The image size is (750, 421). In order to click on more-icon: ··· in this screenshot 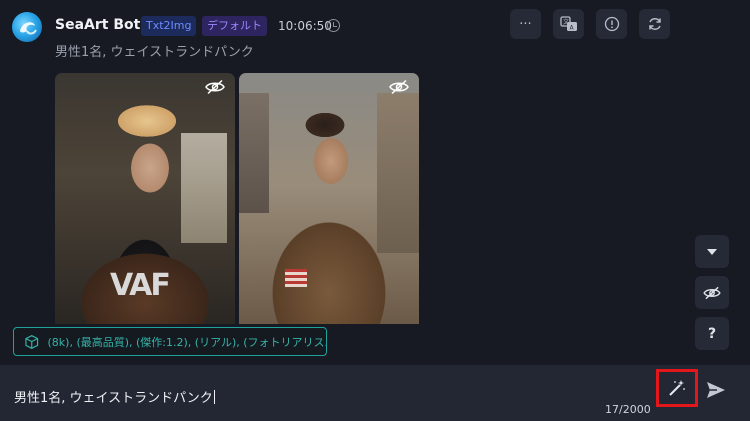, I will do `click(525, 24)`.